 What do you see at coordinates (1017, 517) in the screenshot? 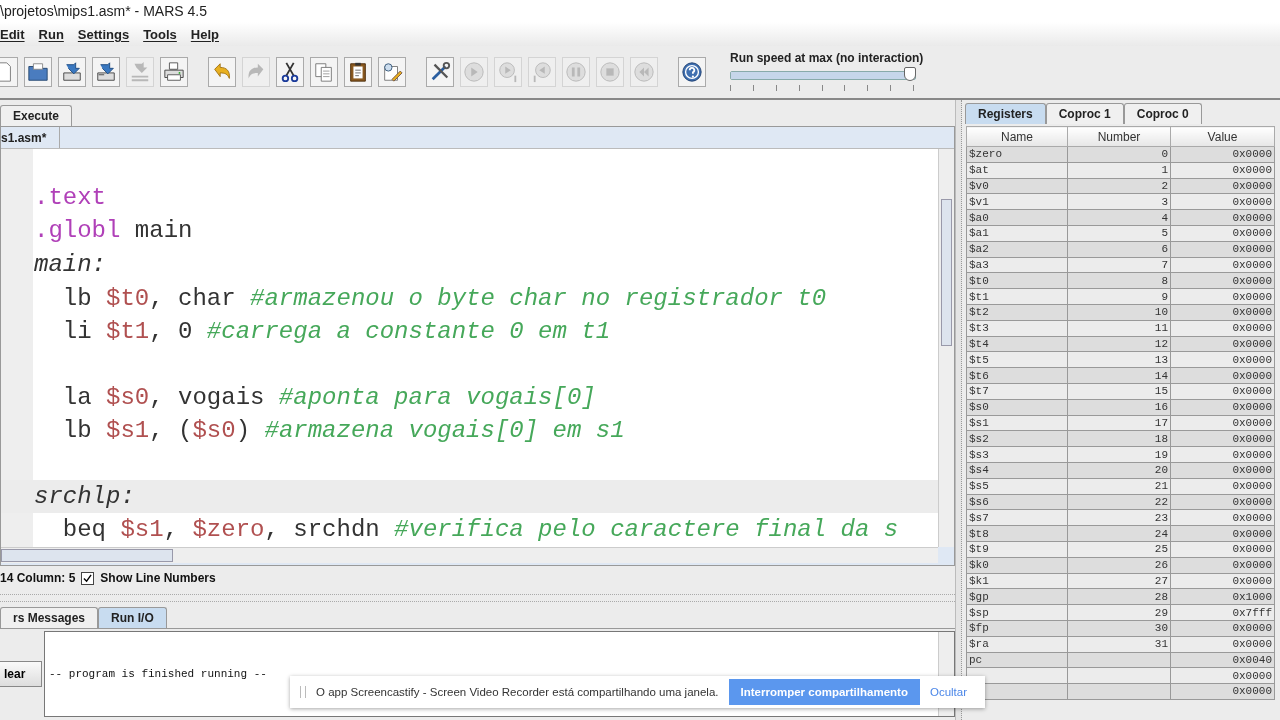
I see `table-cell: $s7` at bounding box center [1017, 517].